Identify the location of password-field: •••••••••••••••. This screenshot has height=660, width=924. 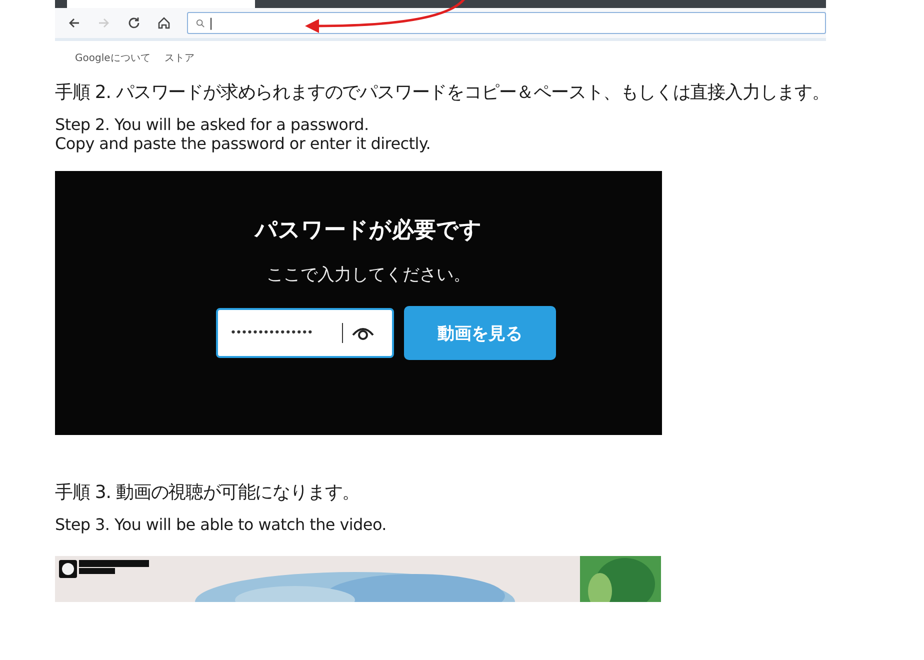
(305, 333).